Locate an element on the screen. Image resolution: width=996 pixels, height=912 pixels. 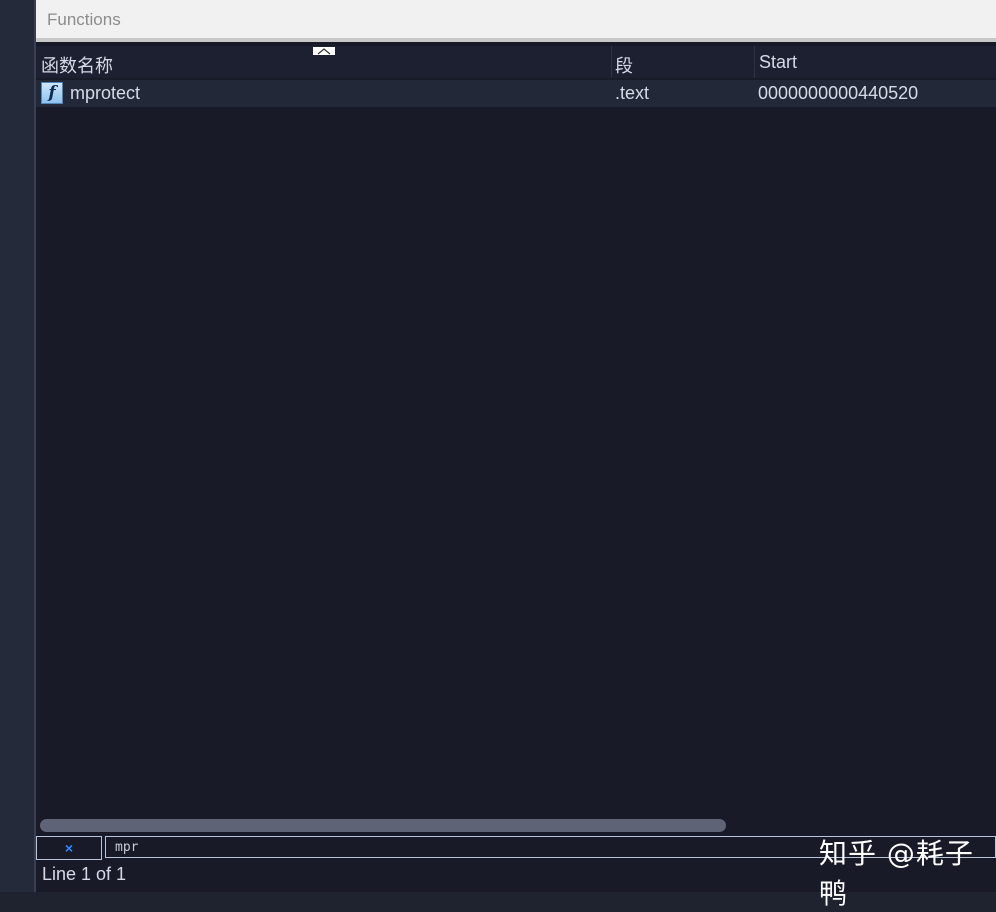
window-title: Functions is located at coordinates (84, 19).